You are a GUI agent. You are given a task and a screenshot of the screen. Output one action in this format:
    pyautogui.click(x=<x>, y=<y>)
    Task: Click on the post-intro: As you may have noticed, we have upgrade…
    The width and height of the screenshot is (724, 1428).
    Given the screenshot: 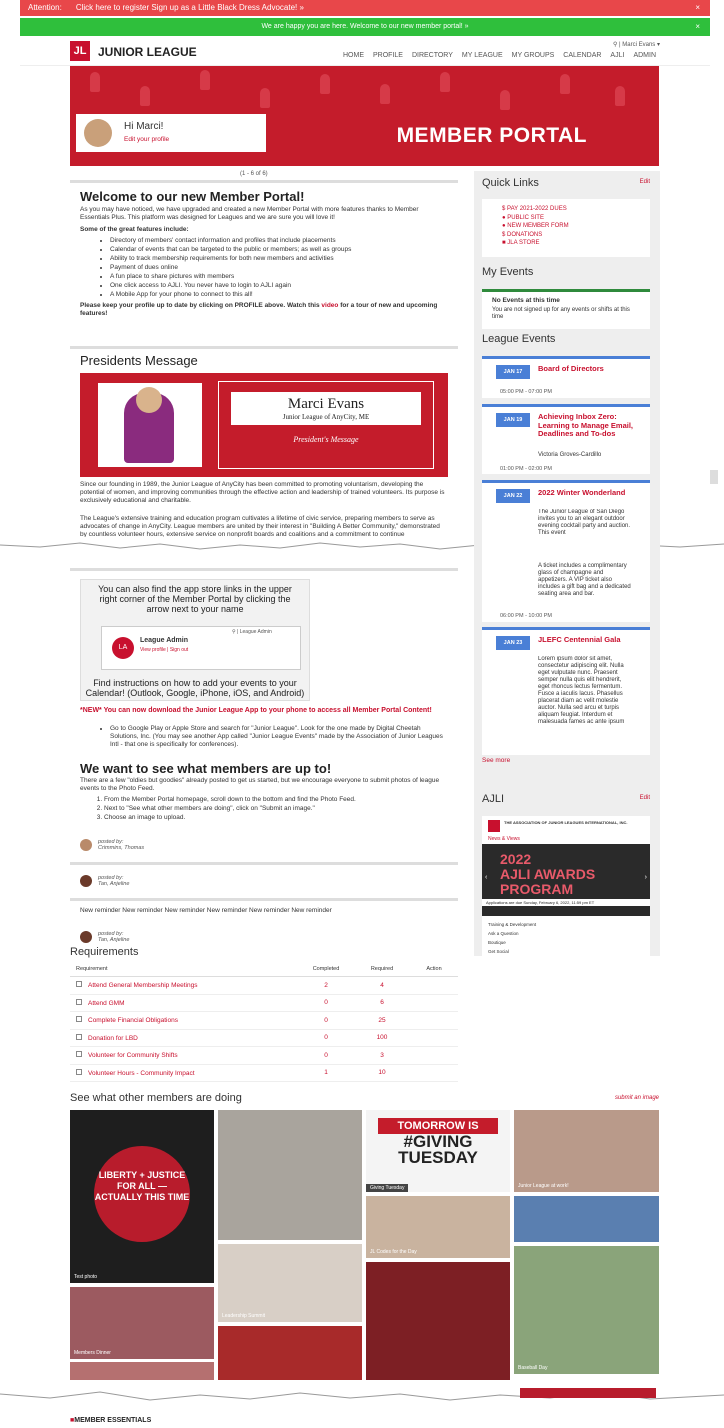 What is the action you would take?
    pyautogui.click(x=249, y=213)
    